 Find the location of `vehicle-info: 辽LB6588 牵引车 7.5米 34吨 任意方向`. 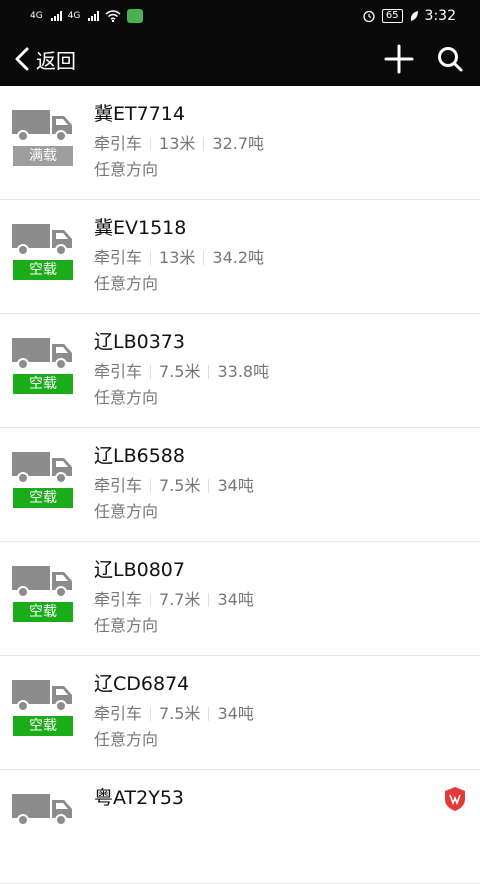

vehicle-info: 辽LB6588 牵引车 7.5米 34吨 任意方向 is located at coordinates (174, 484).